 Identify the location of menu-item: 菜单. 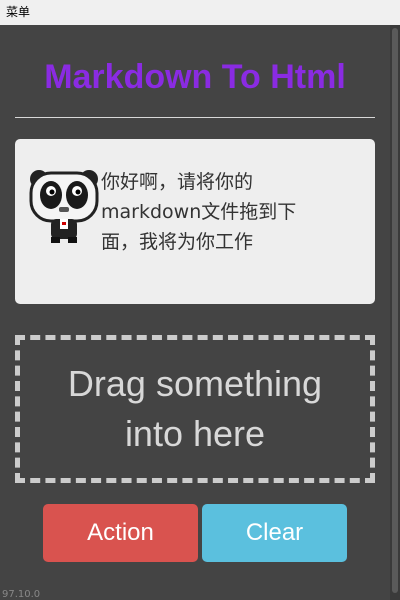
(18, 12).